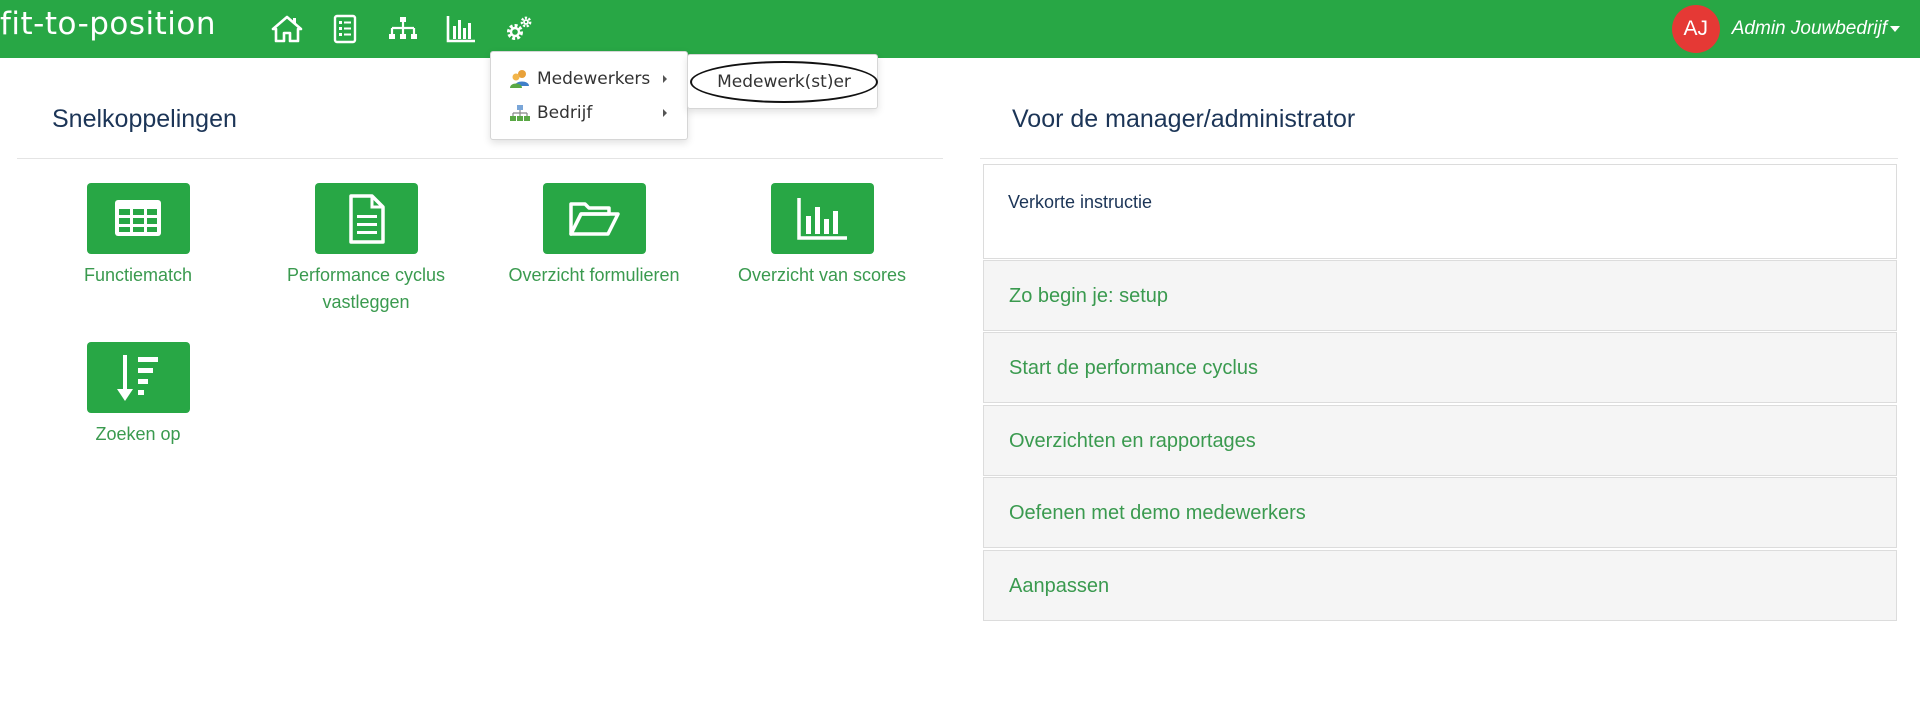 Image resolution: width=1920 pixels, height=711 pixels. I want to click on instruction-panel: Verkorte instructie, so click(1440, 211).